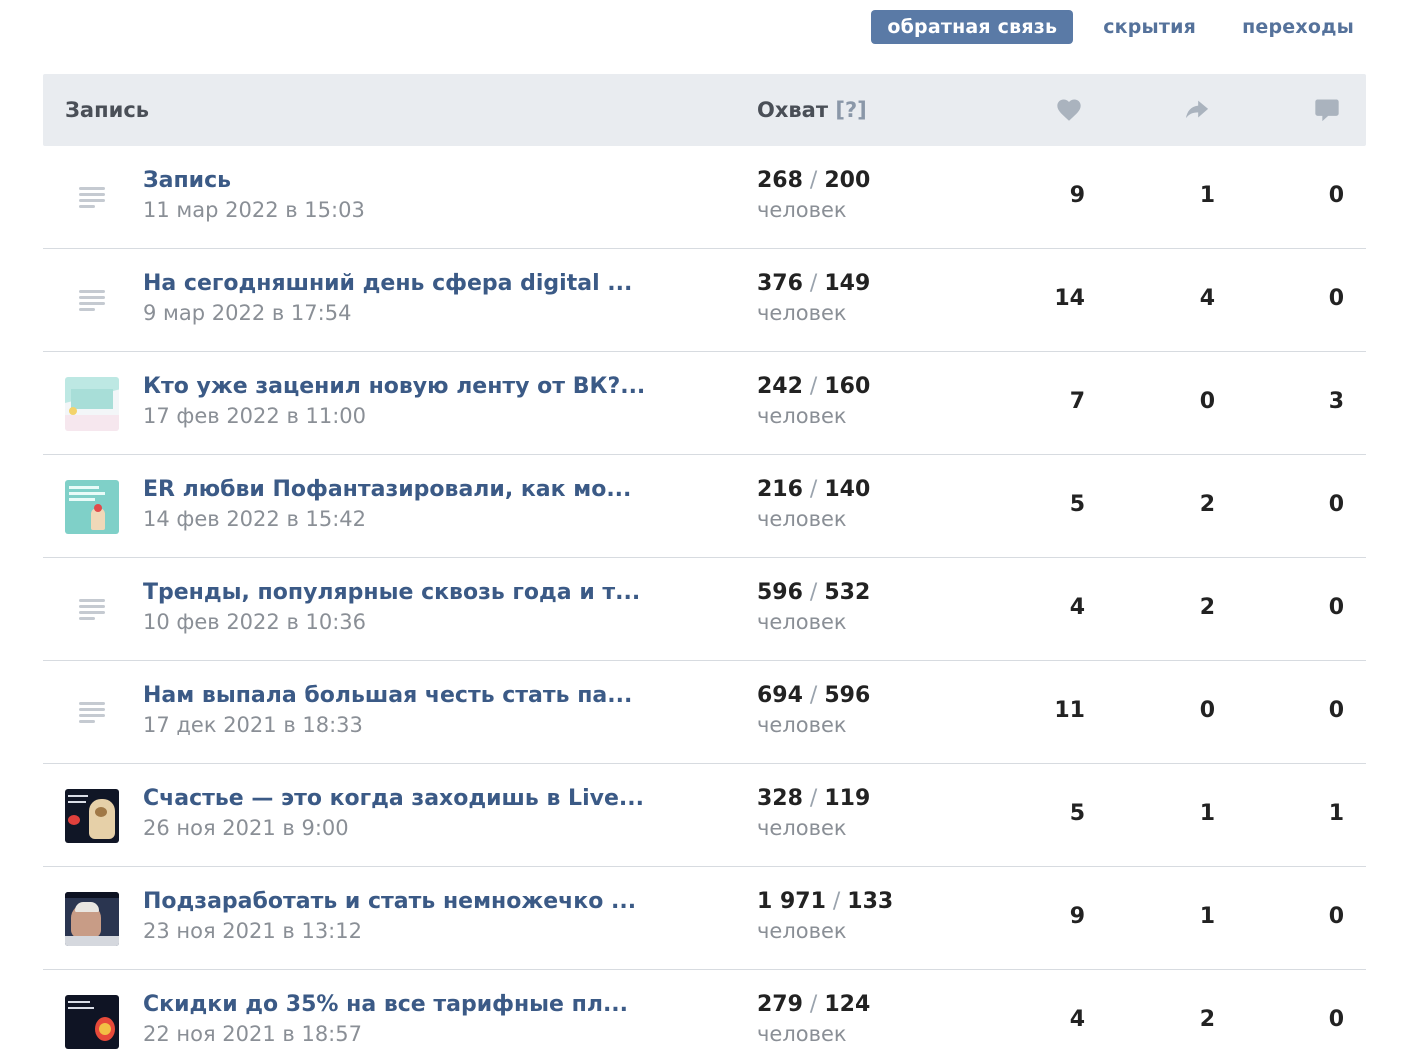  I want to click on table-header: Запись Охват [?], so click(704, 110).